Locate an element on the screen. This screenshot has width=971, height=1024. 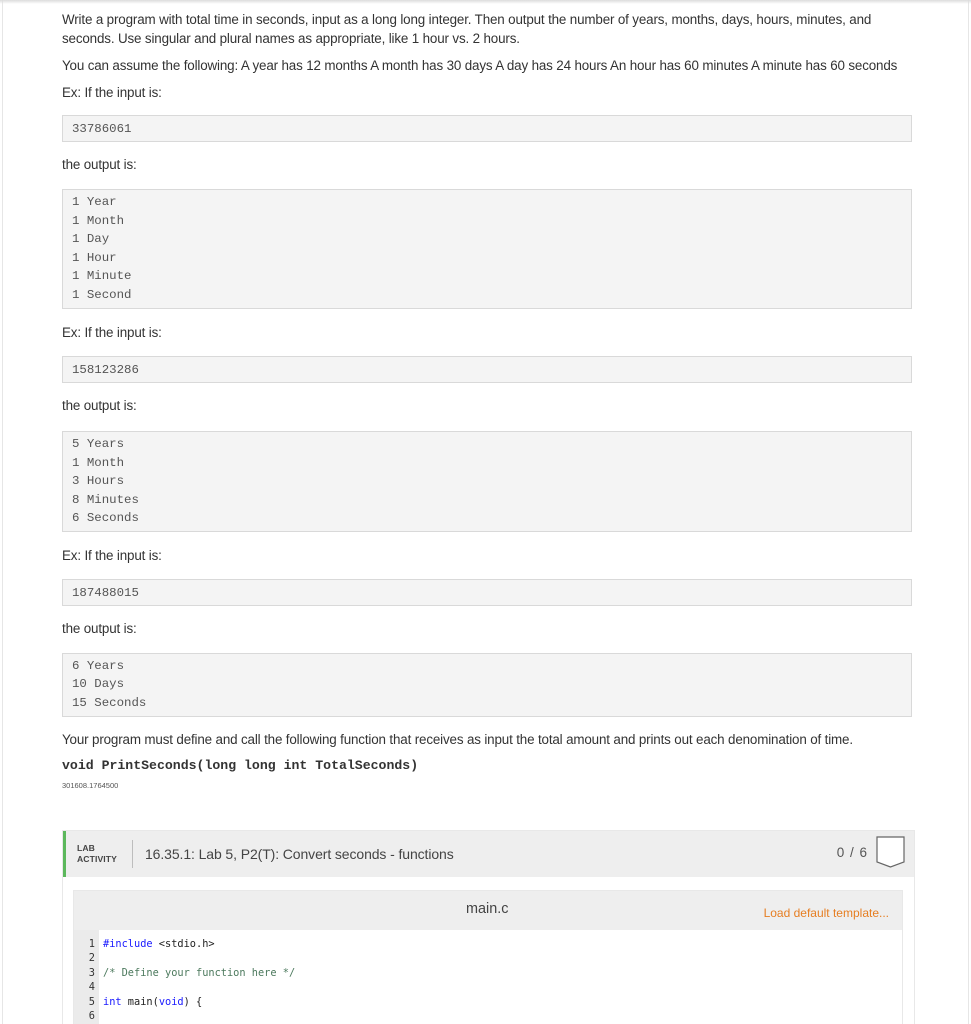
code-token: main( is located at coordinates (140, 1001).